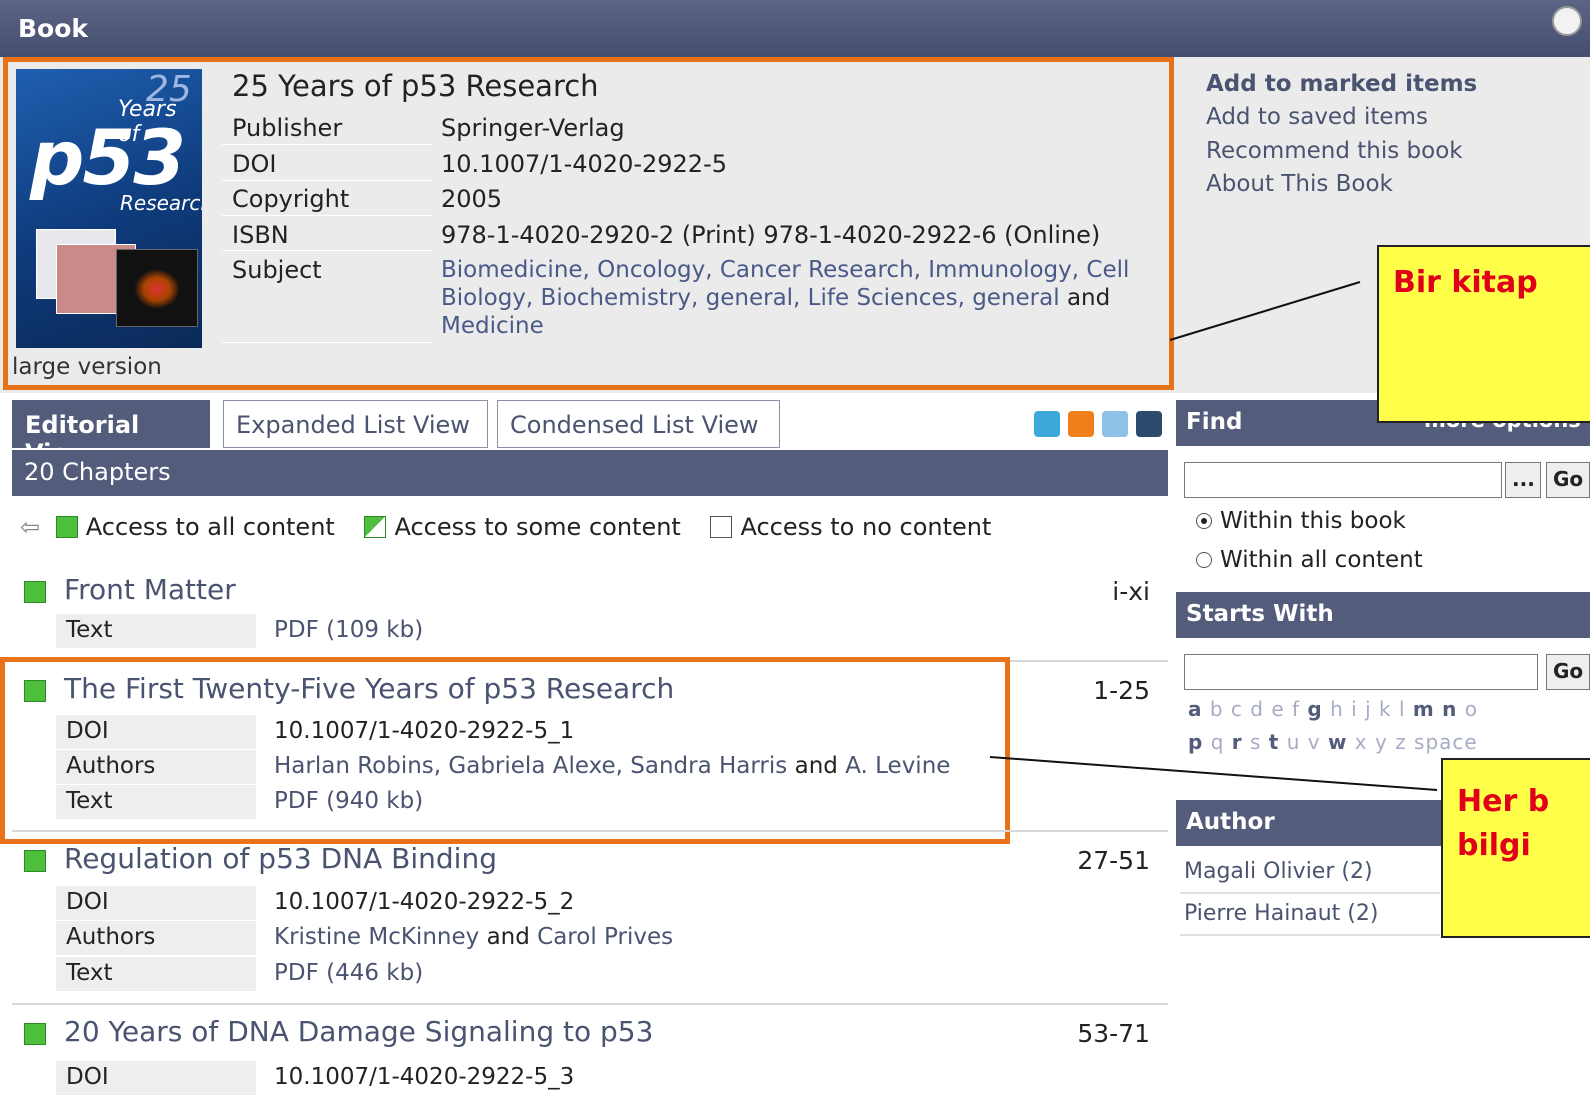 The image size is (1590, 1103). What do you see at coordinates (1213, 536) in the screenshot?
I see `callout-connector-lines` at bounding box center [1213, 536].